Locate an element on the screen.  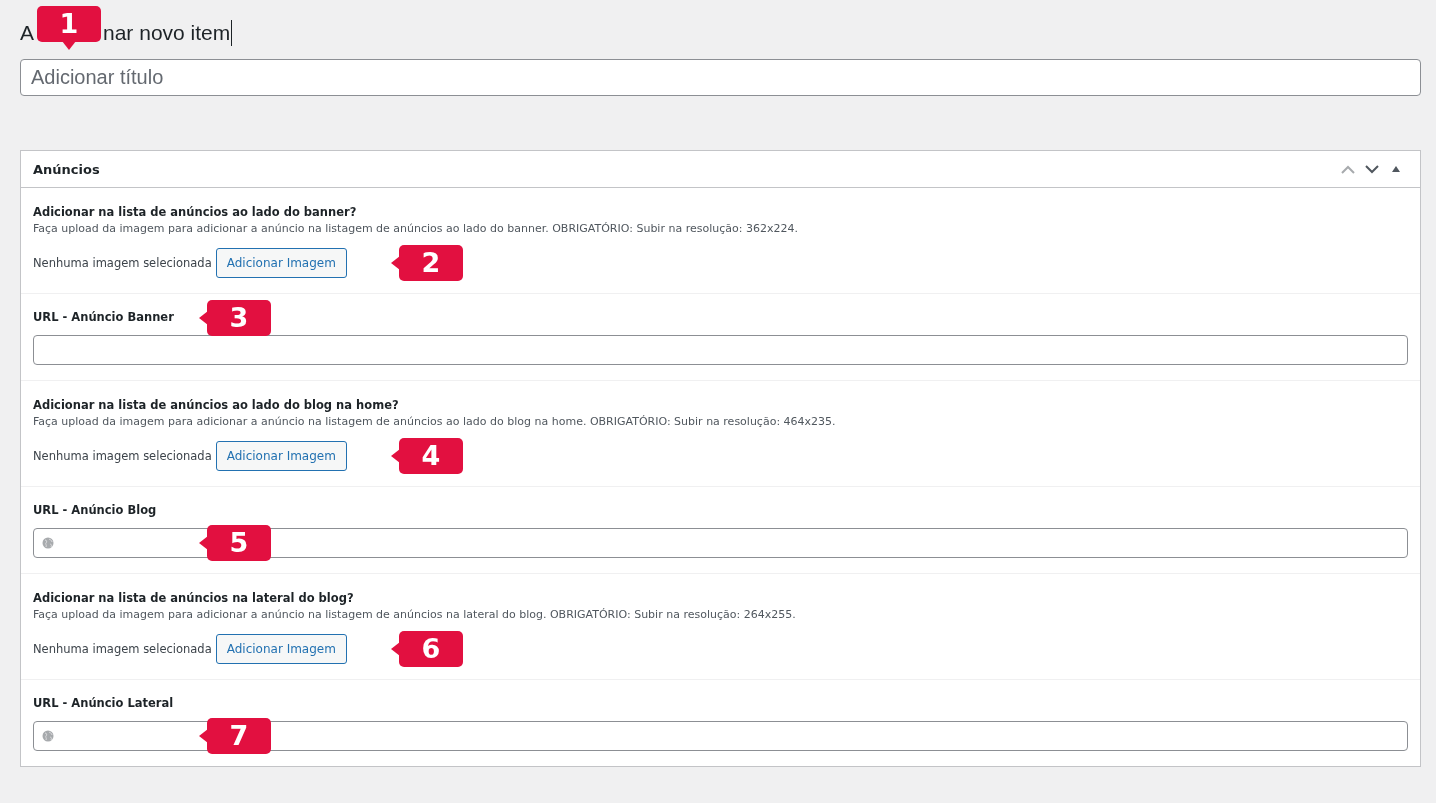
field-description: Faça upload da imagem para adicionar a anúncio na listagem de anúncios ao lado do banner. OBRIGATÓRIO: Subir na resolução: 362x224. is located at coordinates (416, 228).